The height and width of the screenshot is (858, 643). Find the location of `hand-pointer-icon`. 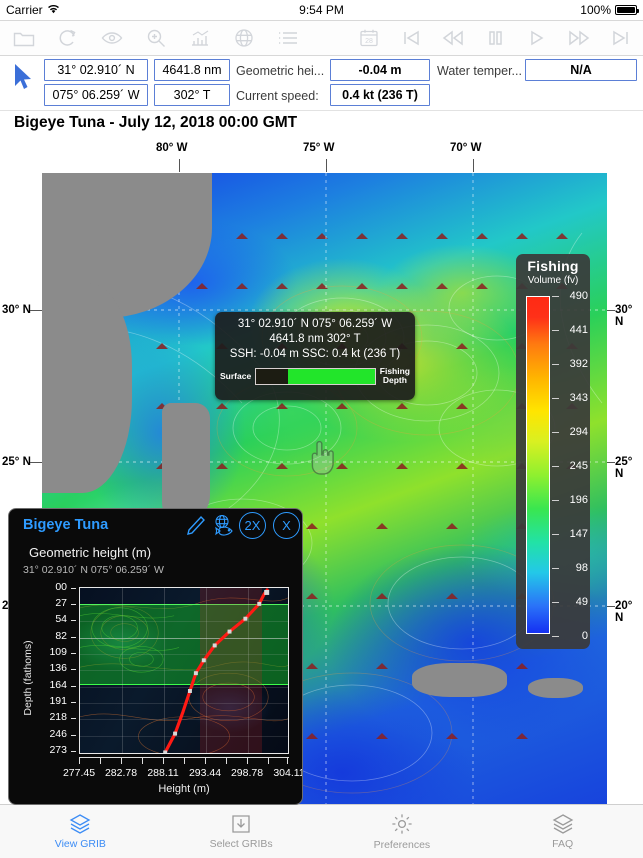

hand-pointer-icon is located at coordinates (322, 457).